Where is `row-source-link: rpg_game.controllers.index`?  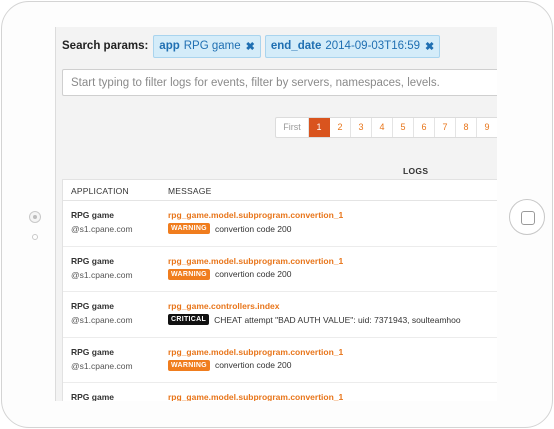 row-source-link: rpg_game.controllers.index is located at coordinates (223, 306).